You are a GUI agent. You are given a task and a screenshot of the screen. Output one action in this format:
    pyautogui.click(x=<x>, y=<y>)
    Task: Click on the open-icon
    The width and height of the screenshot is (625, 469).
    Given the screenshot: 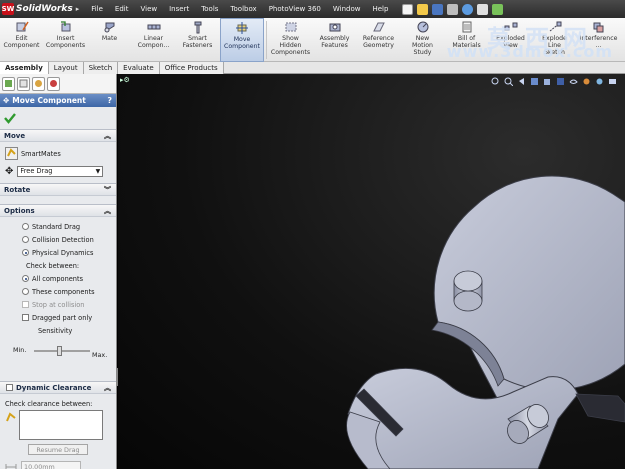 What is the action you would take?
    pyautogui.click(x=423, y=9)
    